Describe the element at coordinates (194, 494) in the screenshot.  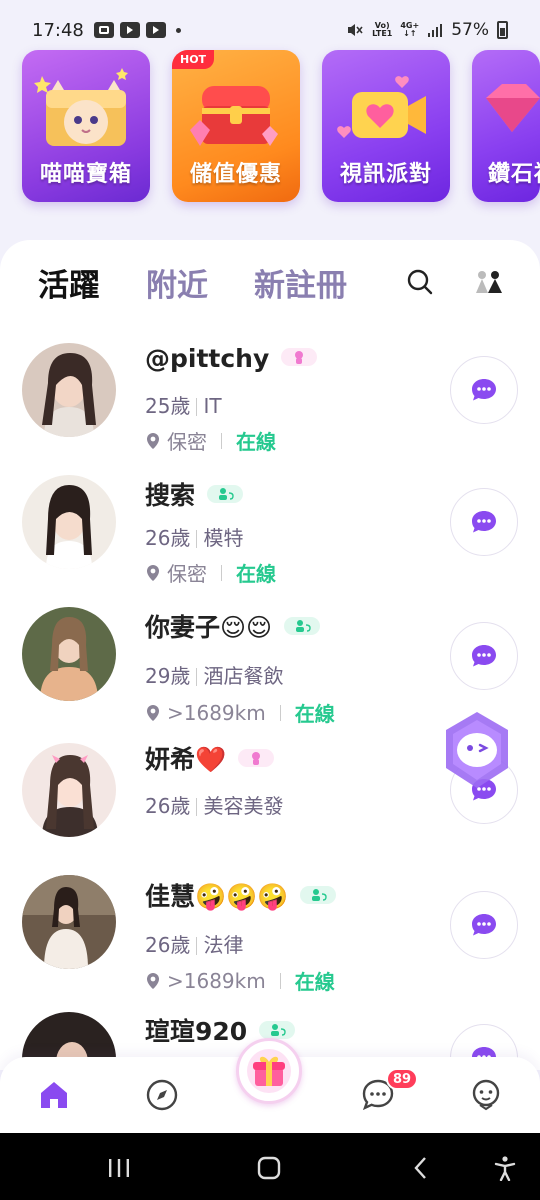
I see `user-name: 搜索` at that location.